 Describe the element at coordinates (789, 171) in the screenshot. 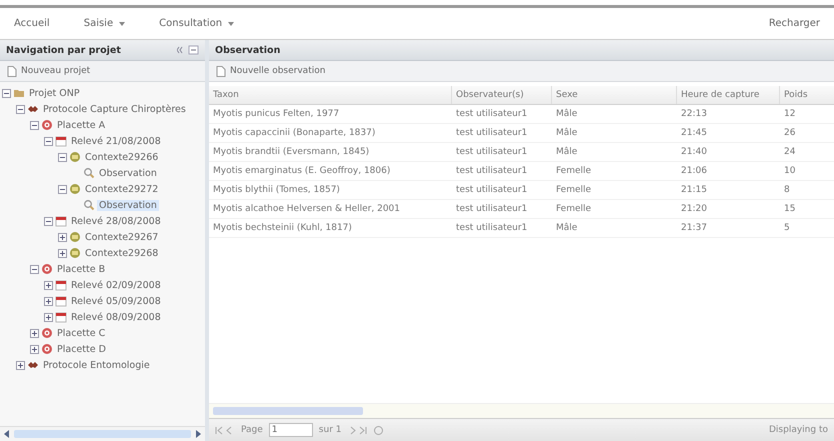

I see `table-cell-text: 10` at that location.